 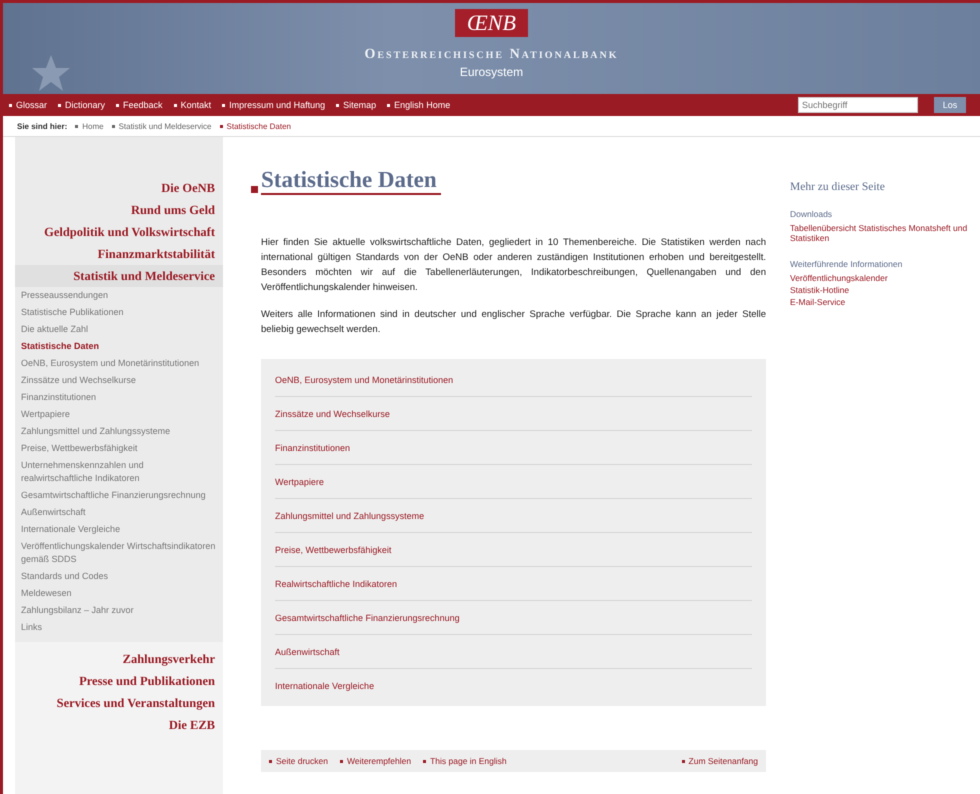 I want to click on sidebar-section-link: Geldpolitik und Volkswirtschaft, so click(x=119, y=232).